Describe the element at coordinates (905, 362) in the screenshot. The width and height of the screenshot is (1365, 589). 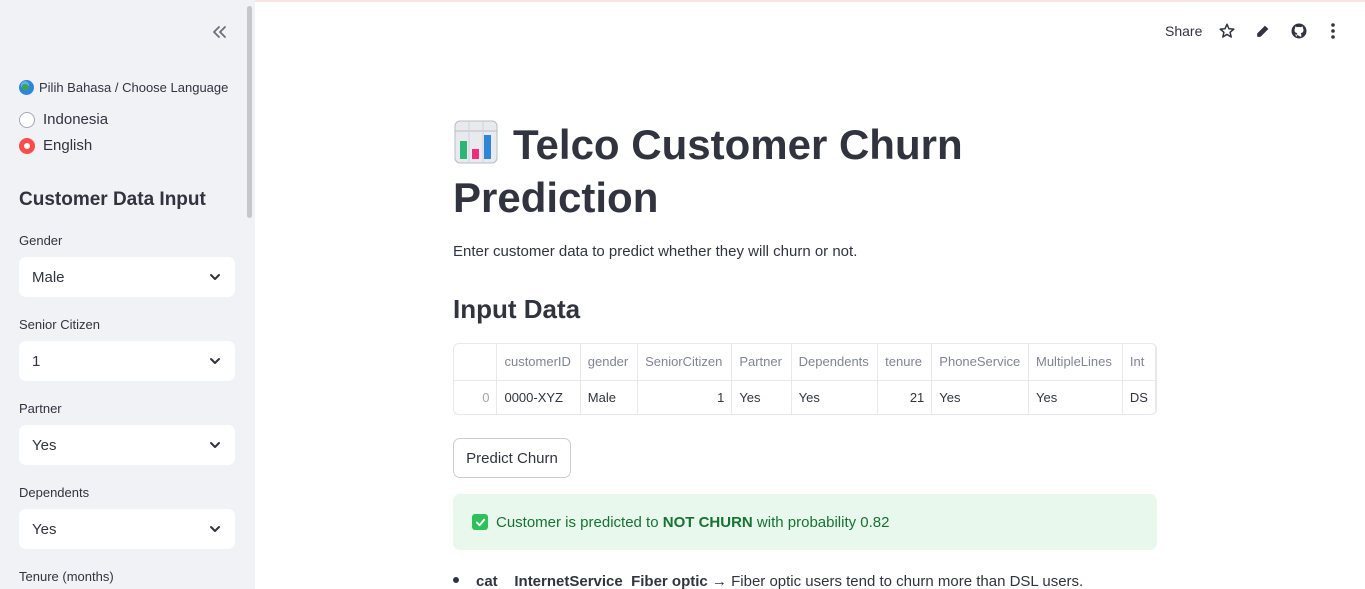
I see `column-header: tenure` at that location.